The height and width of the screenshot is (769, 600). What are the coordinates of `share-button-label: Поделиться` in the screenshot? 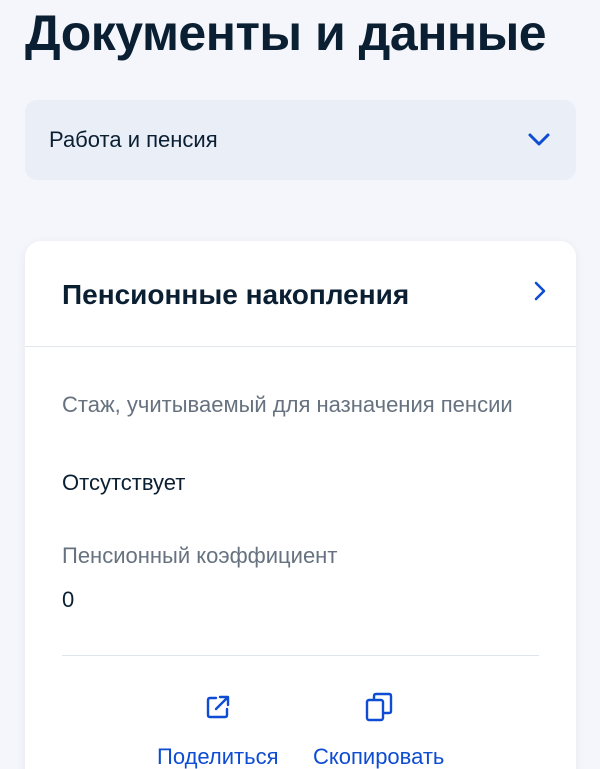 It's located at (218, 756).